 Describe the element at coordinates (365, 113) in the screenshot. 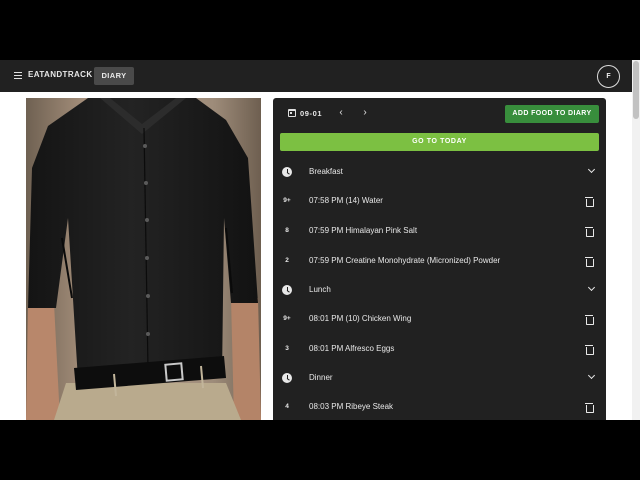

I see `chevron-right-icon: ›` at that location.